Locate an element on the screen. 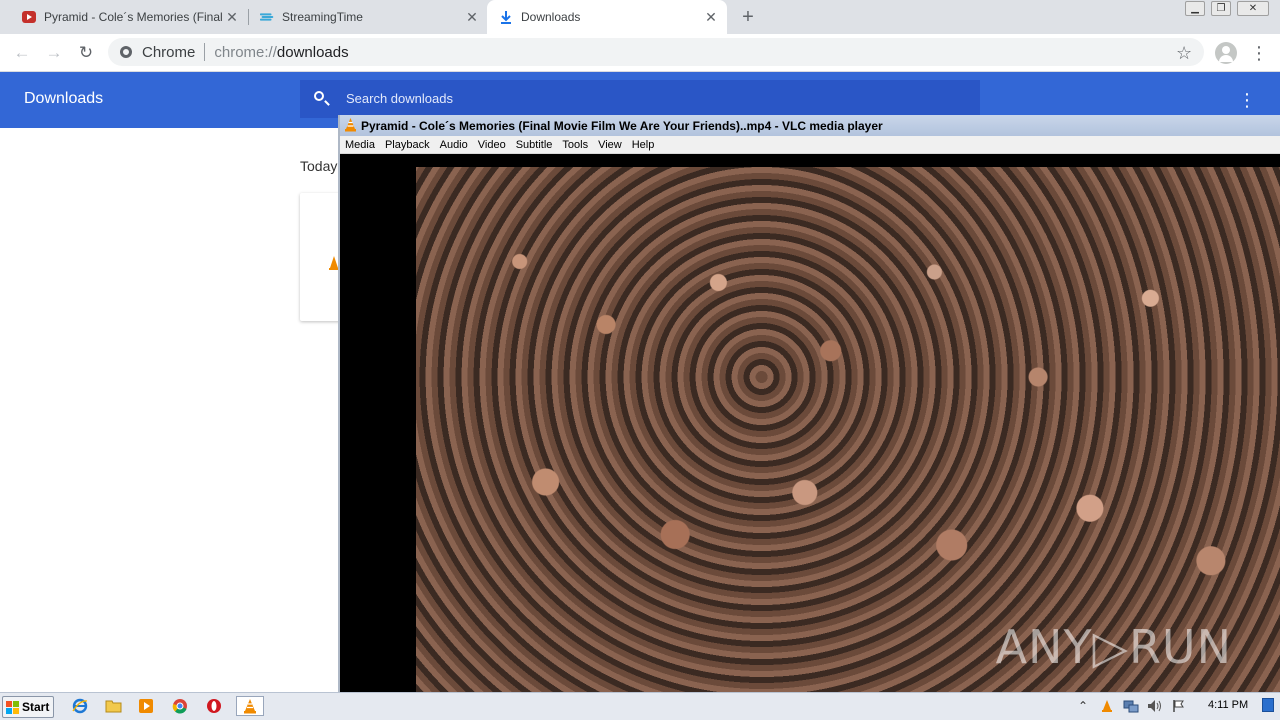 This screenshot has height=720, width=1280. network-icon is located at coordinates (1131, 706).